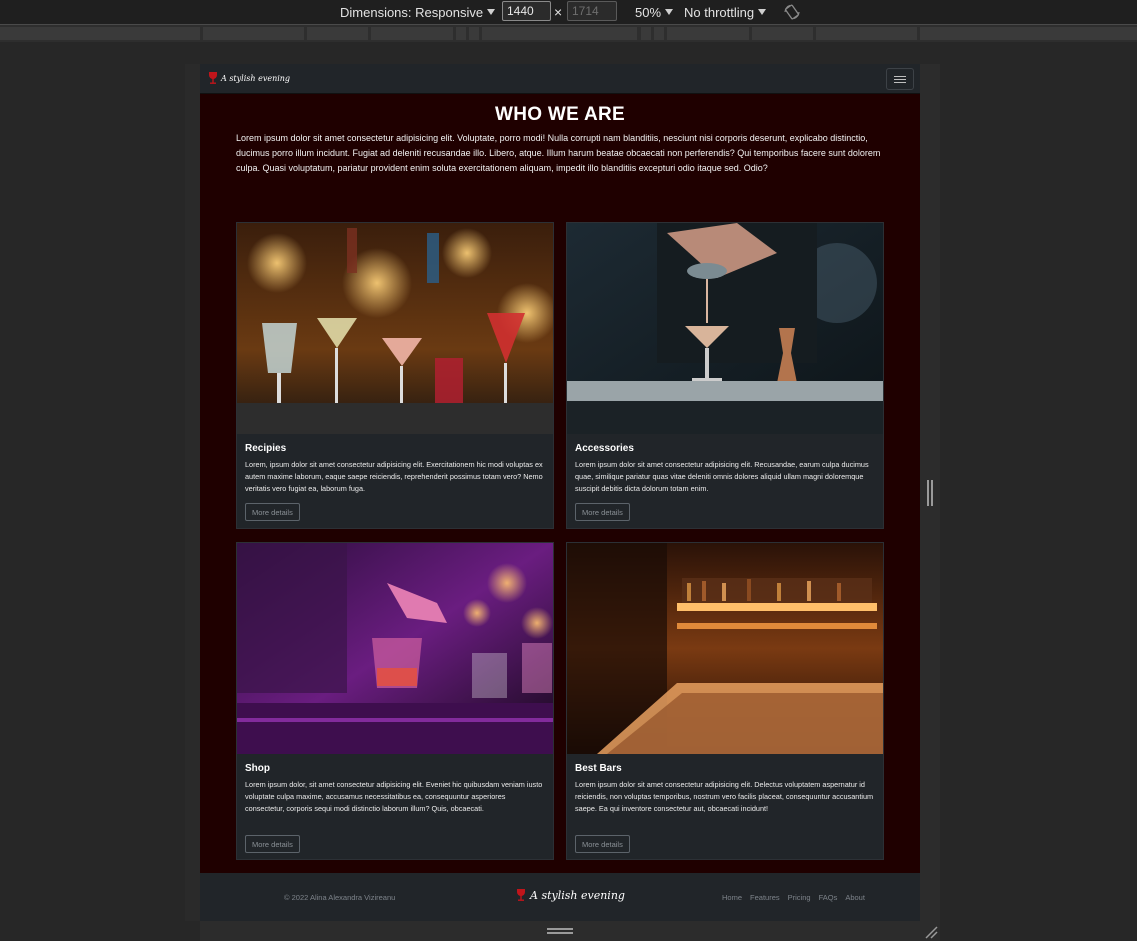 The height and width of the screenshot is (941, 1137). I want to click on navbar-toggler-button, so click(900, 79).